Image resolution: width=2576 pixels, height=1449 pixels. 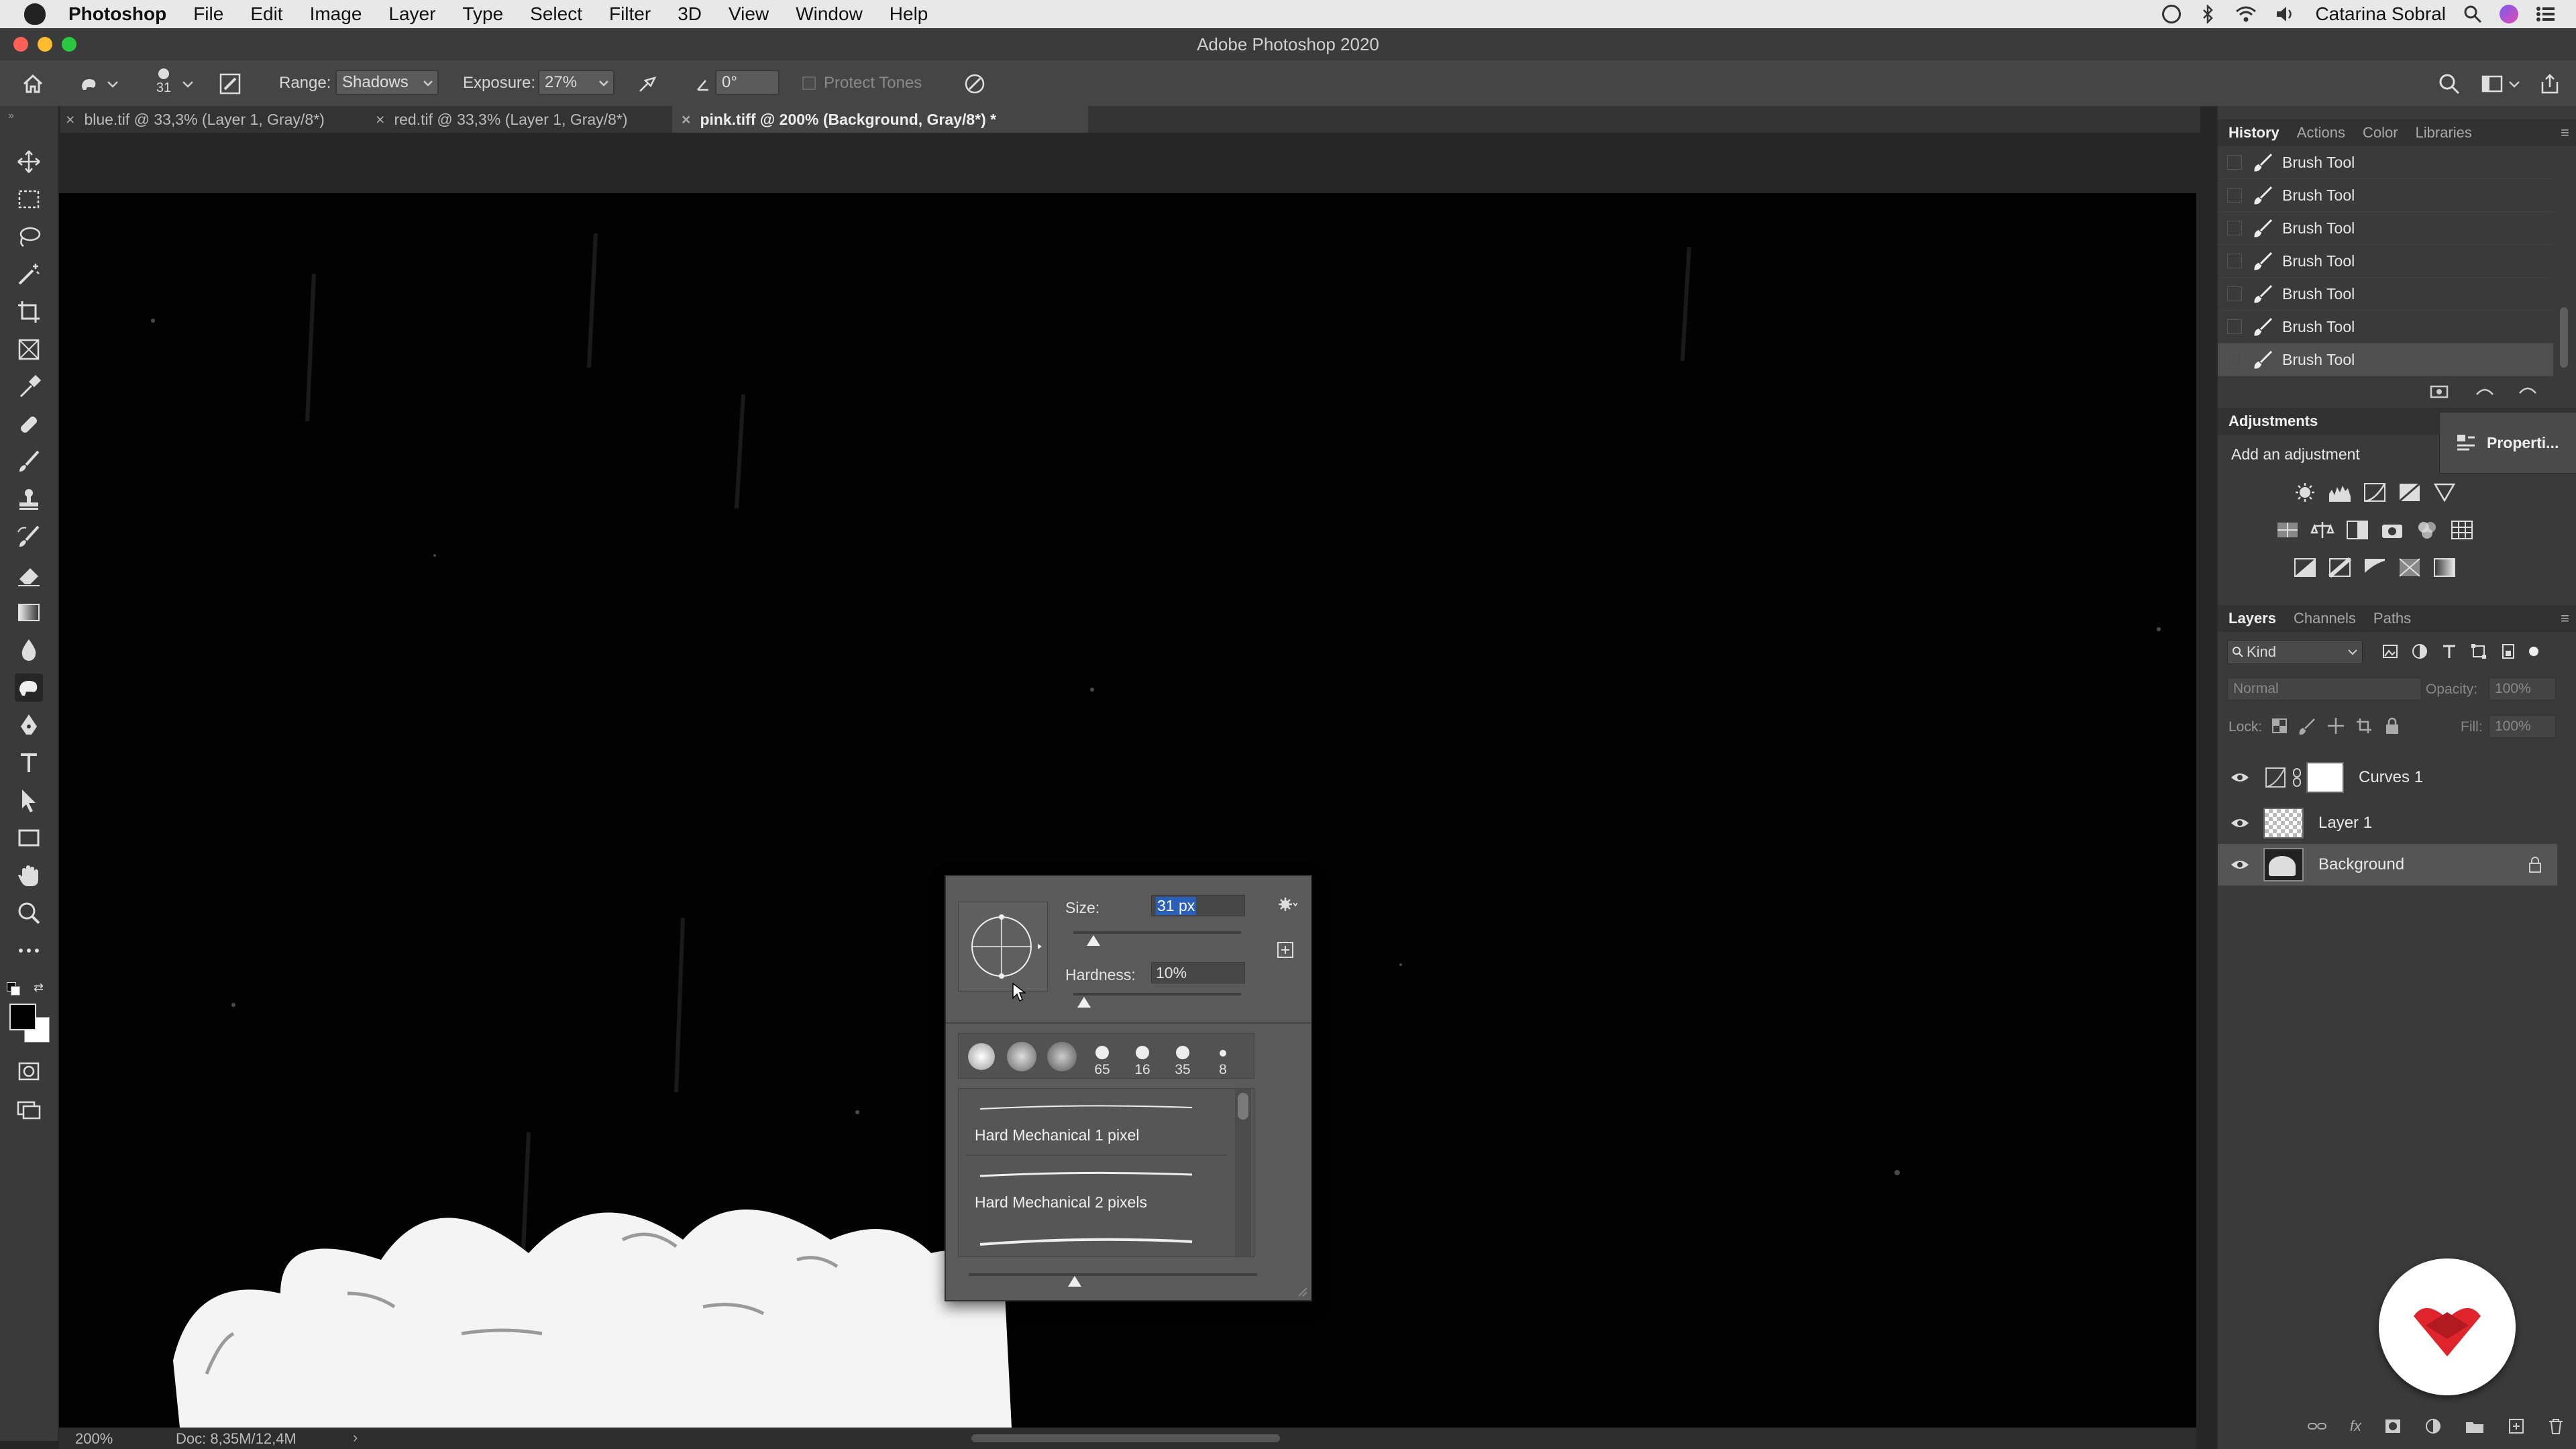 I want to click on menu-image: Image, so click(x=336, y=14).